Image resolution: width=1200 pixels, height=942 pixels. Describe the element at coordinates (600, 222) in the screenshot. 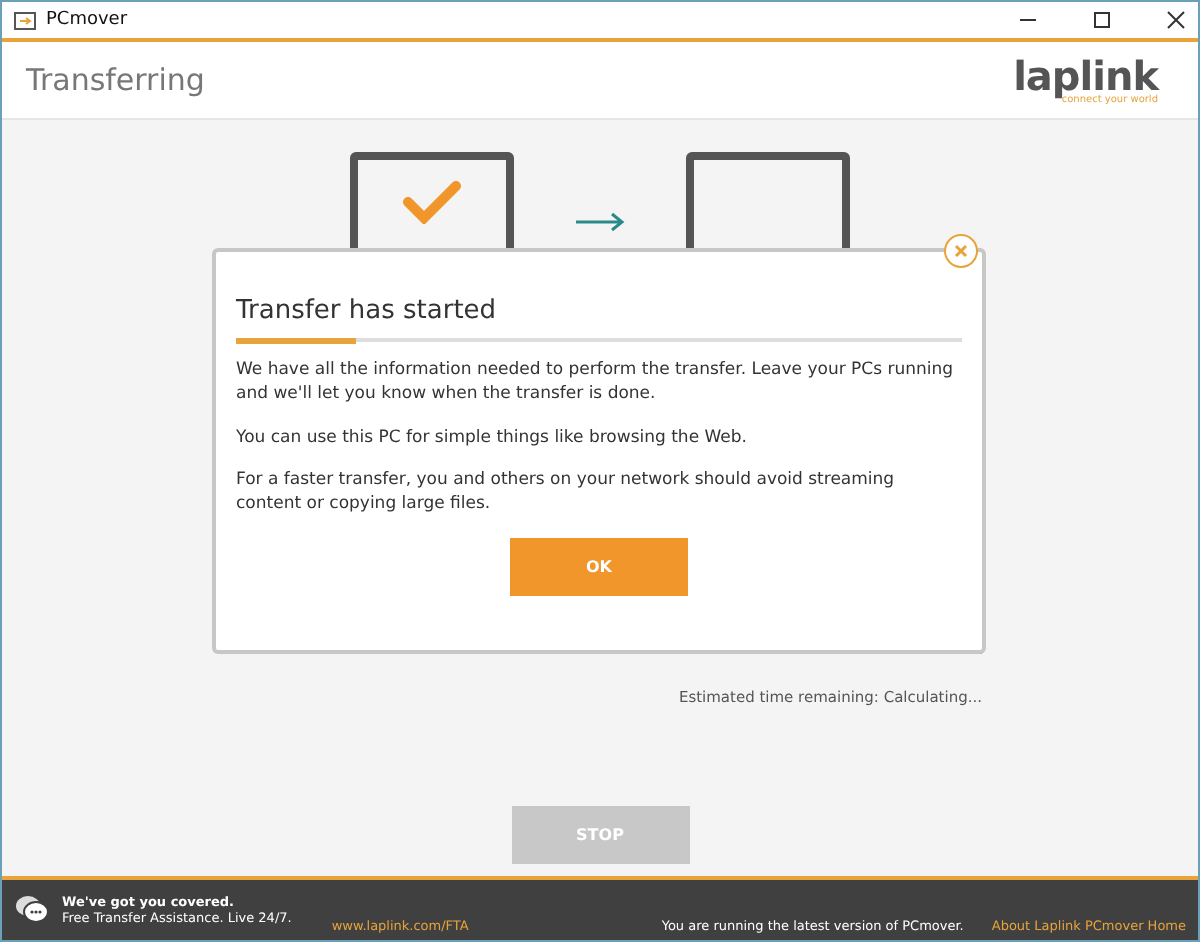

I see `arrow-icon` at that location.